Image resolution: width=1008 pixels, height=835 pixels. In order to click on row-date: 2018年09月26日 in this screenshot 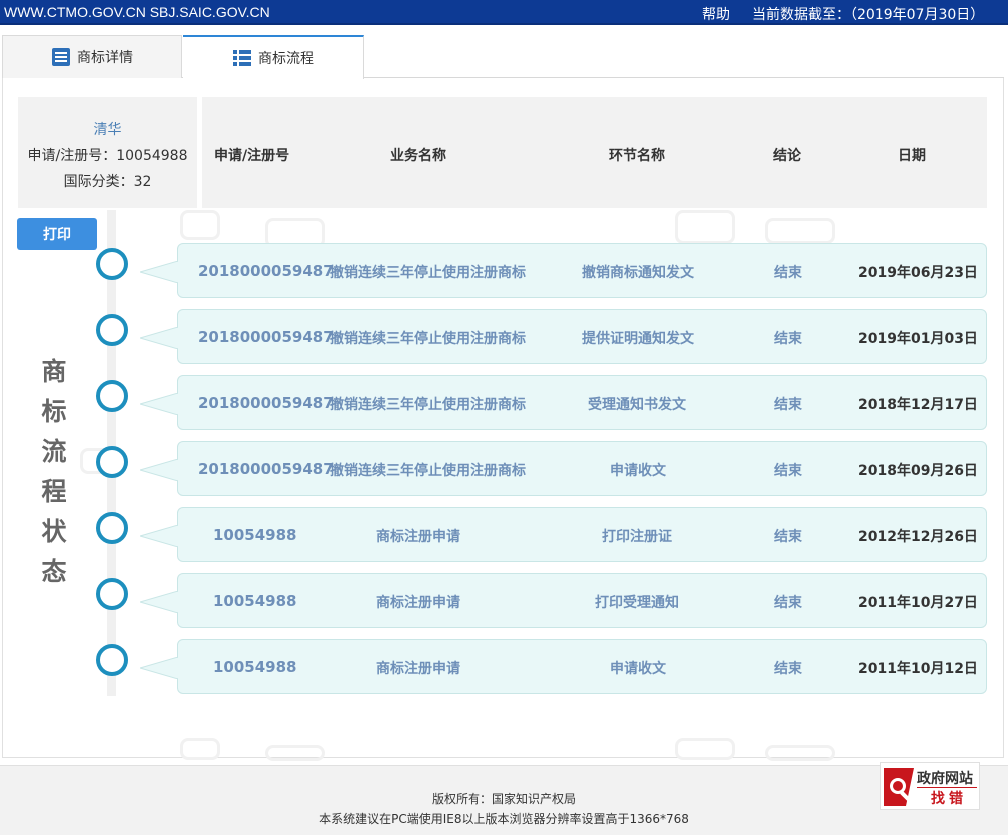, I will do `click(918, 471)`.